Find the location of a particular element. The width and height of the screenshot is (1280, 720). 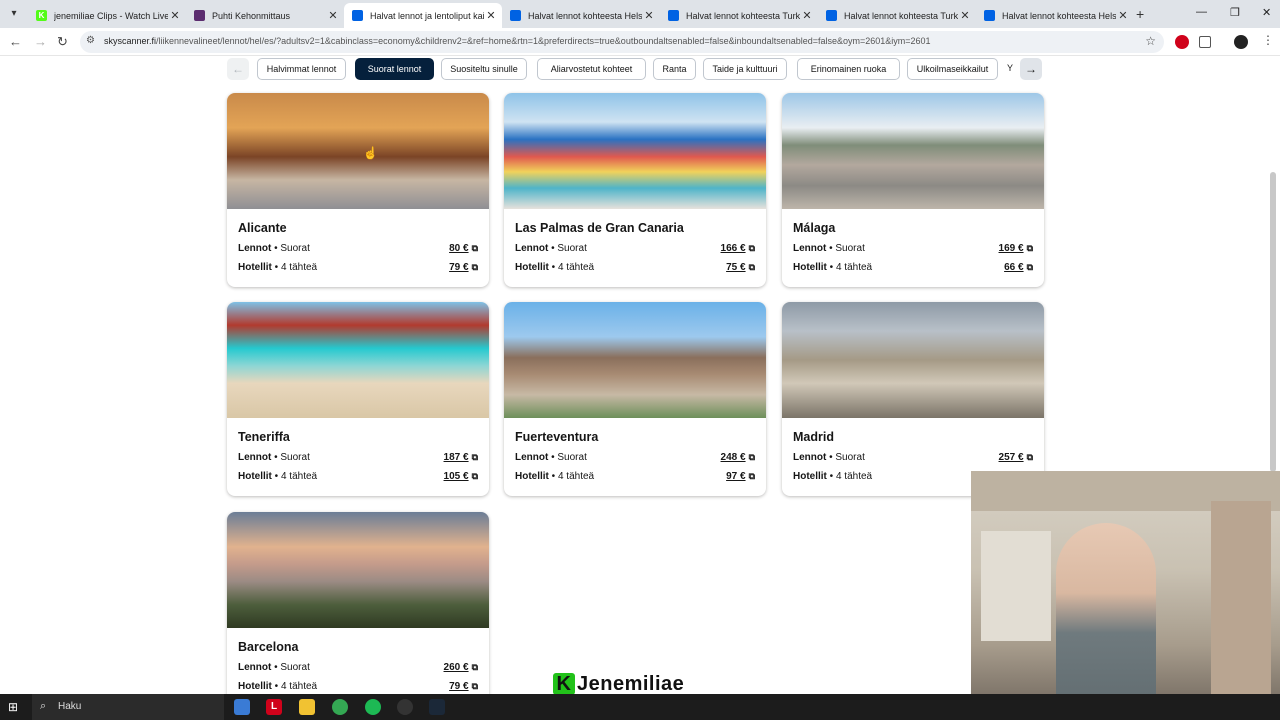

profile-avatar is located at coordinates (1241, 42).